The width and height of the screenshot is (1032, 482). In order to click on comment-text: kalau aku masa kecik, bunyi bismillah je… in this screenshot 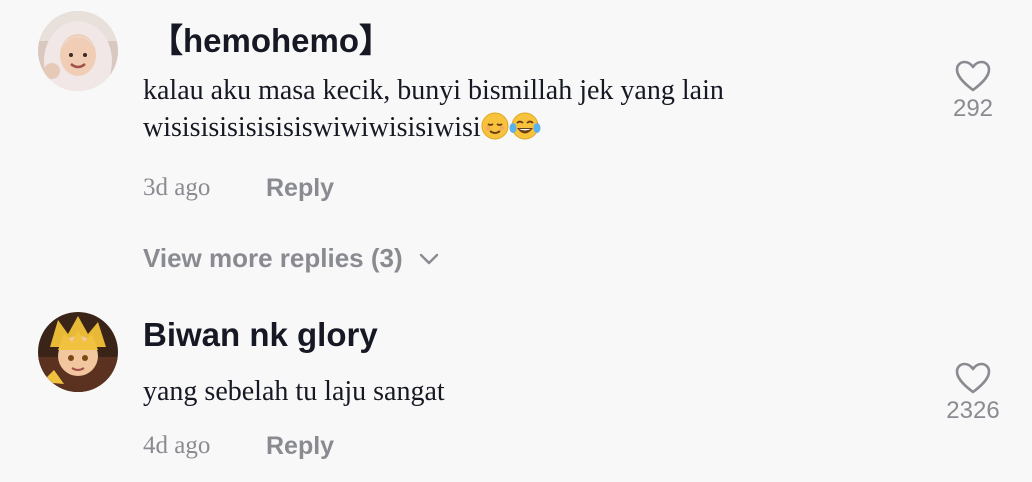, I will do `click(513, 111)`.